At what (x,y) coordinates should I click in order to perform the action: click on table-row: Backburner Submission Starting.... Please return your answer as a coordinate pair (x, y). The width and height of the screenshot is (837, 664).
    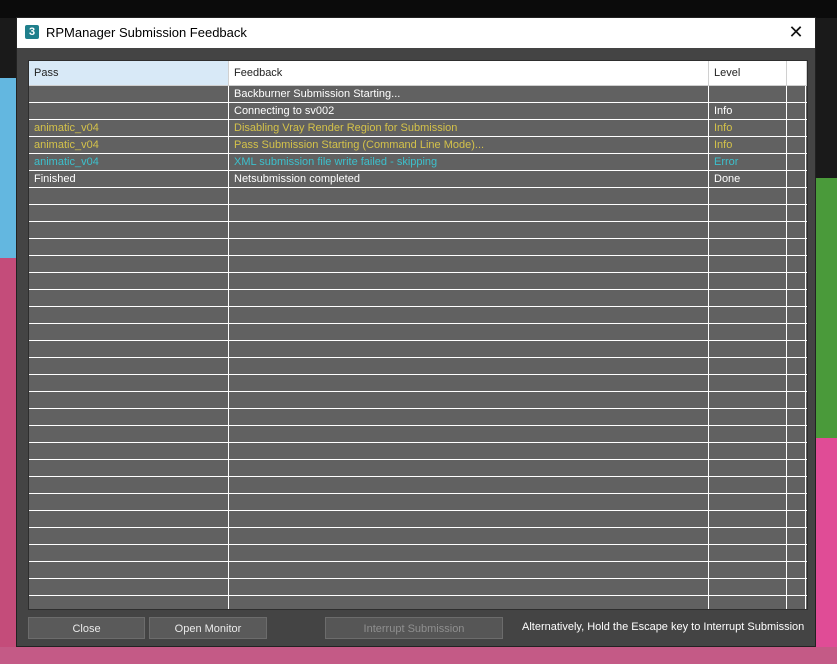
    Looking at the image, I should click on (418, 94).